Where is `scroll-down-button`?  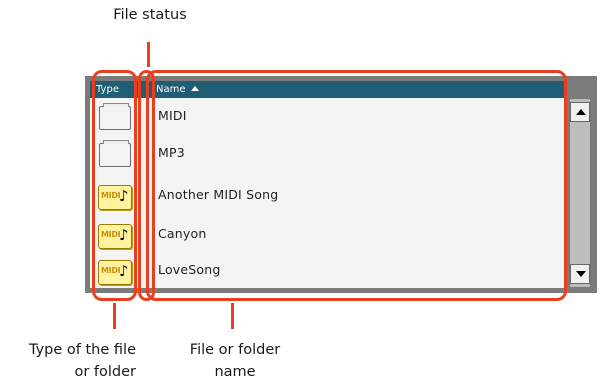 scroll-down-button is located at coordinates (580, 274).